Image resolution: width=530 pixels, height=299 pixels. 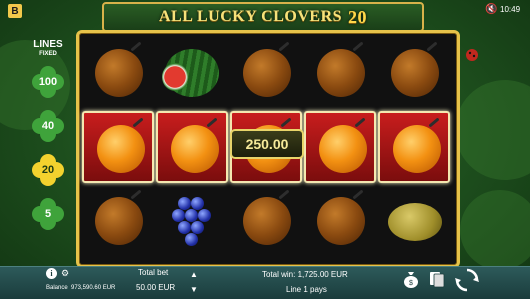 I want to click on lines-option-40: 40, so click(x=48, y=126).